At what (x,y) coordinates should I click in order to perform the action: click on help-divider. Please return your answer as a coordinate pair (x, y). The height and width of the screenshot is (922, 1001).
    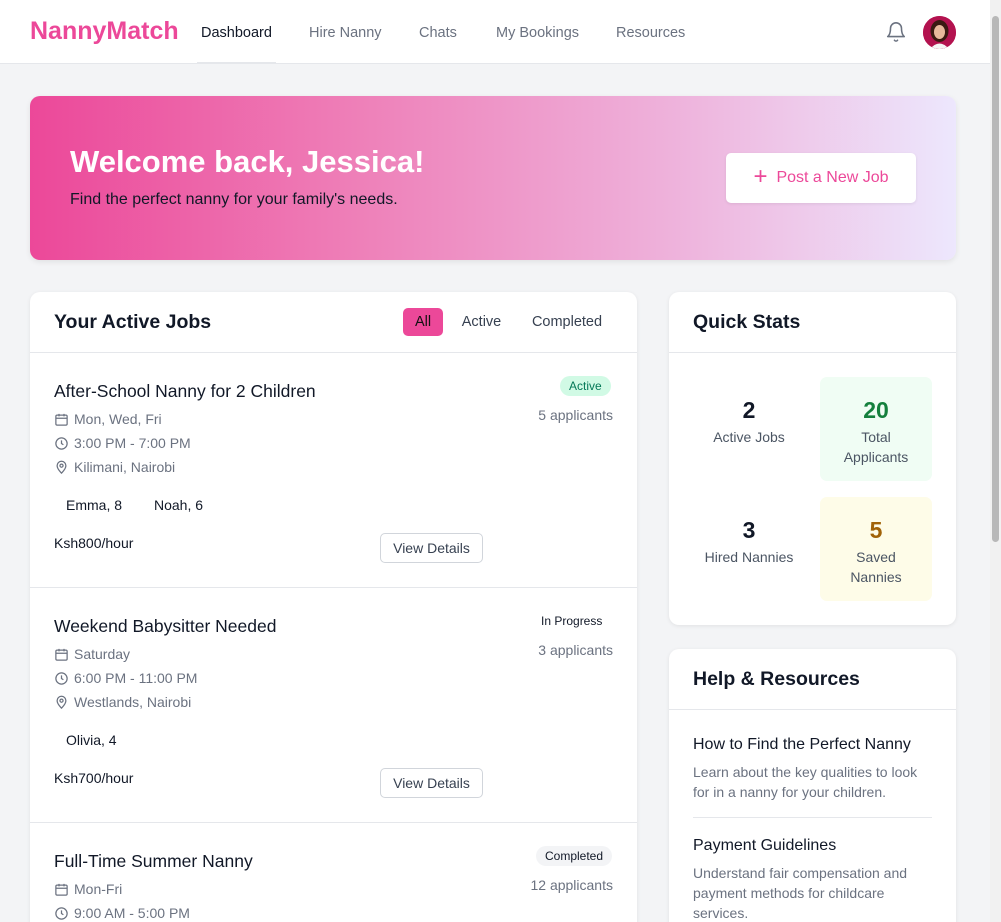
    Looking at the image, I should click on (812, 817).